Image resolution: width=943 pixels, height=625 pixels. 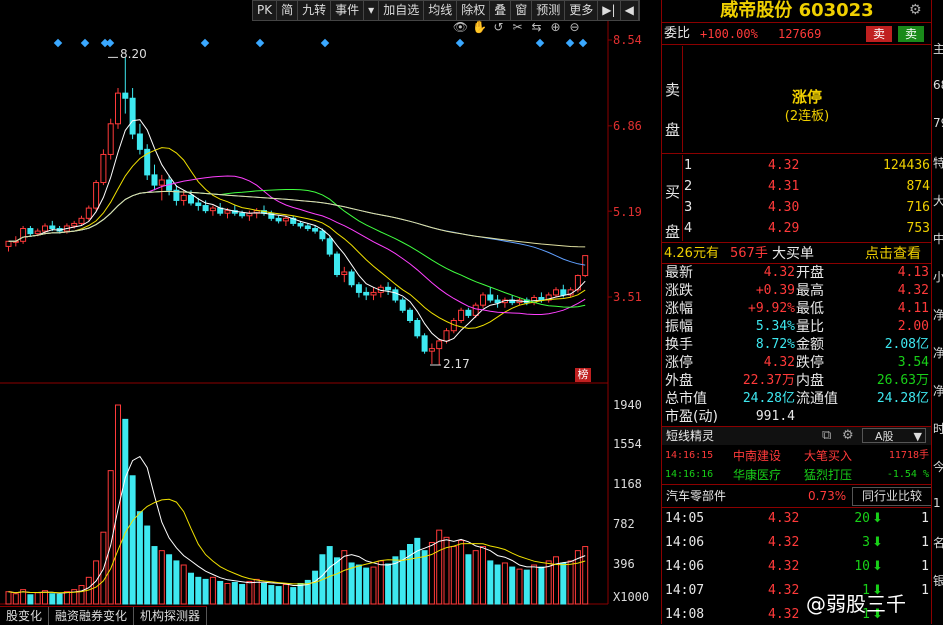 What do you see at coordinates (498, 27) in the screenshot?
I see `chart-tool-icon: ↺` at bounding box center [498, 27].